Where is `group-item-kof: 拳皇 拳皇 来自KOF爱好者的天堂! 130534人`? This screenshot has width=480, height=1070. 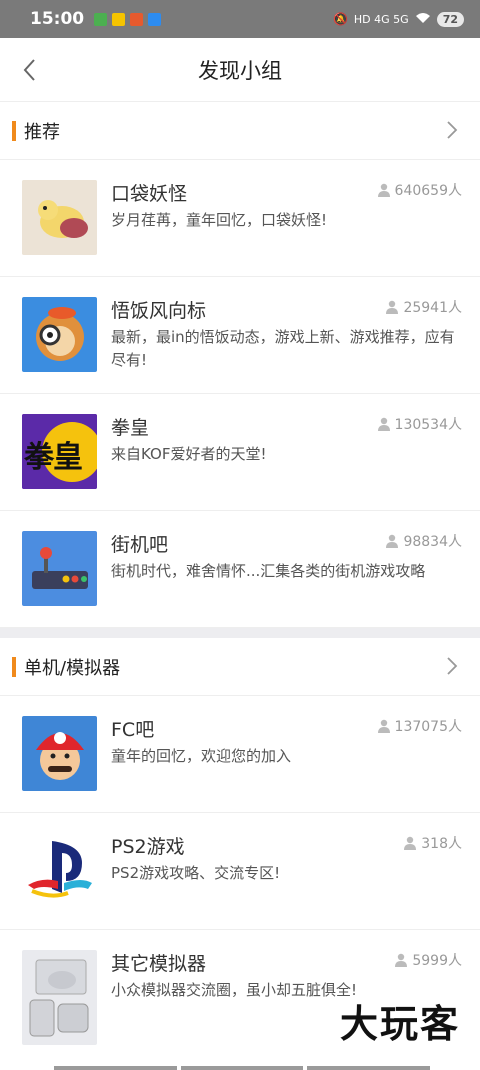 group-item-kof: 拳皇 拳皇 来自KOF爱好者的天堂! 130534人 is located at coordinates (240, 452).